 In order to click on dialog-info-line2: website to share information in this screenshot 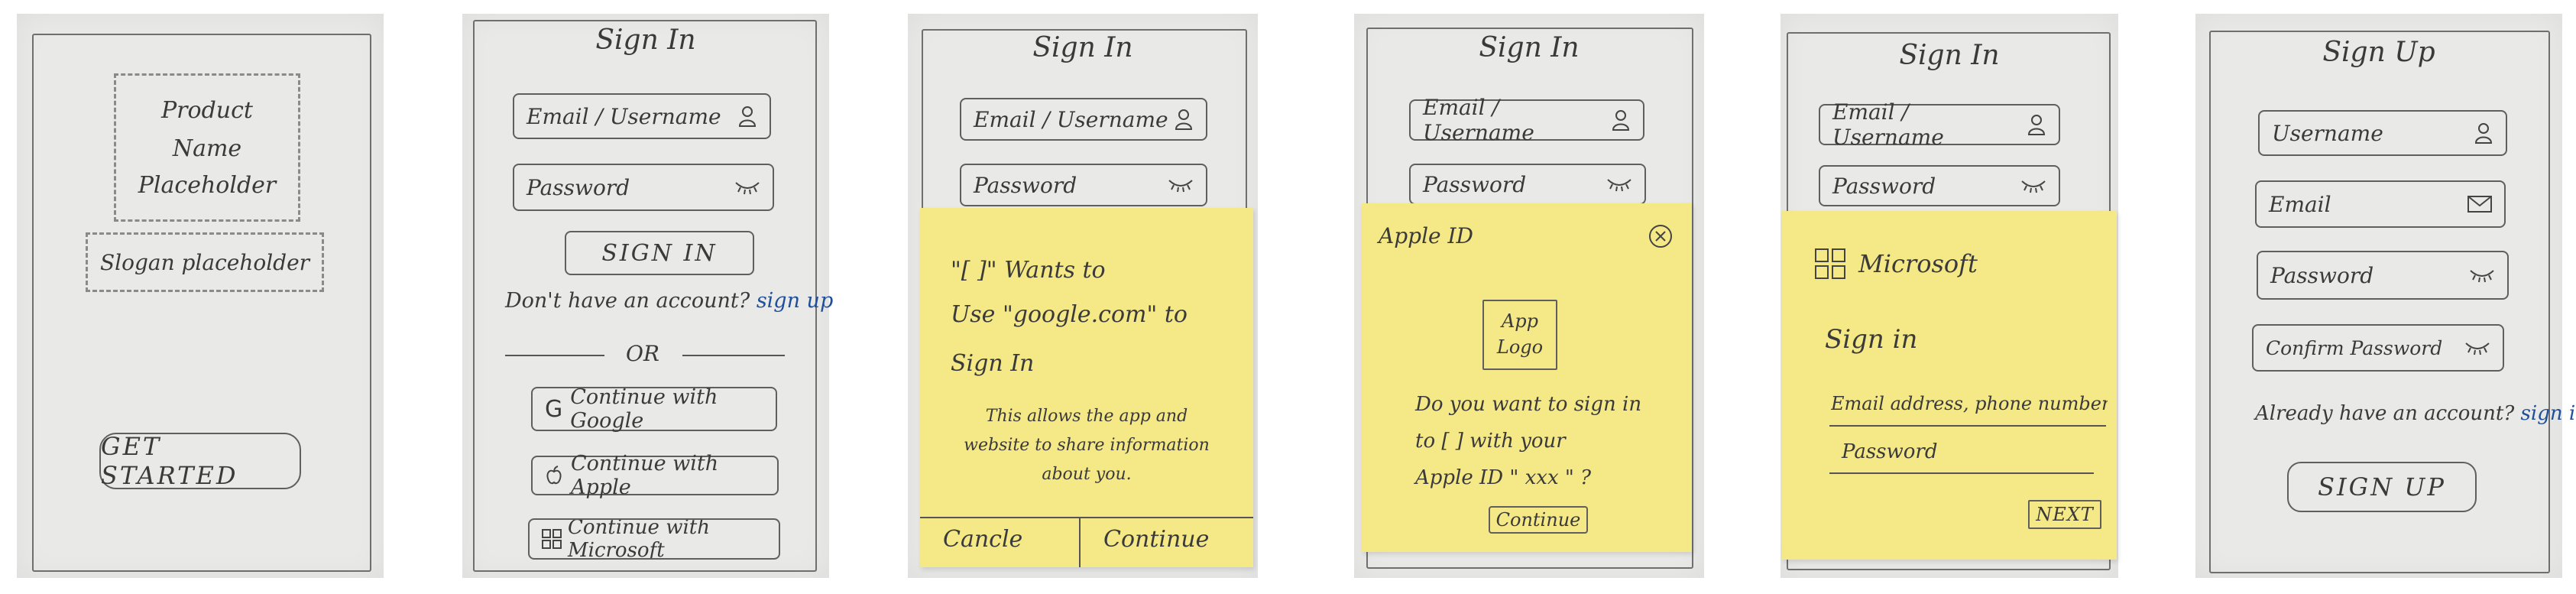, I will do `click(1087, 445)`.